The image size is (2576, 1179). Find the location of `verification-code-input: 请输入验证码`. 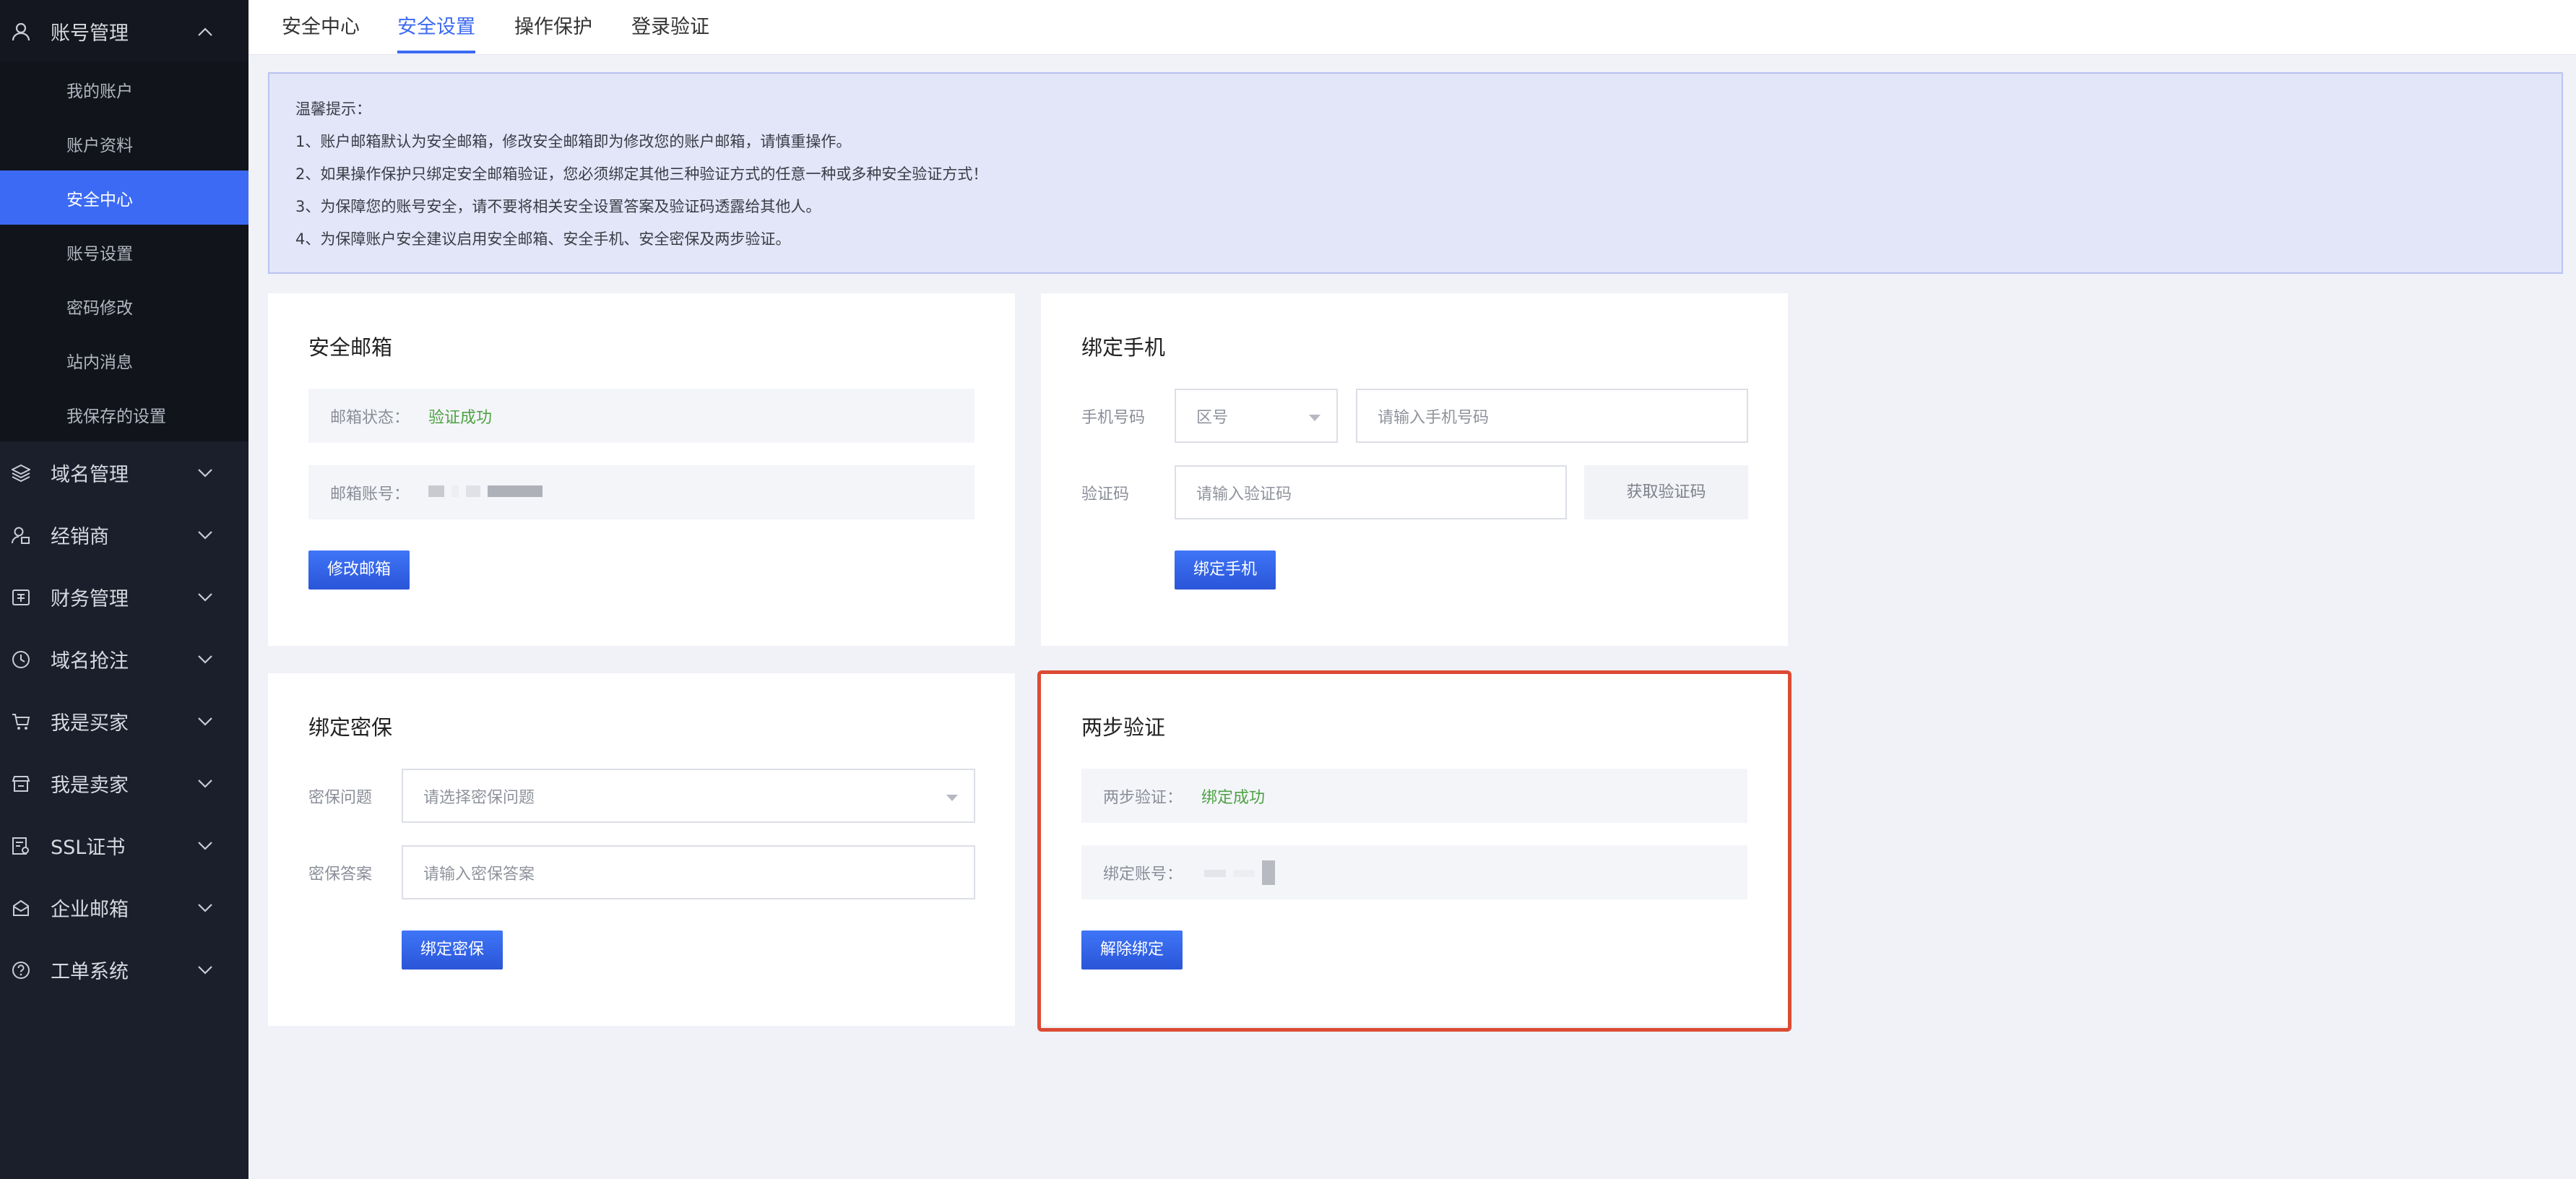

verification-code-input: 请输入验证码 is located at coordinates (1371, 492).